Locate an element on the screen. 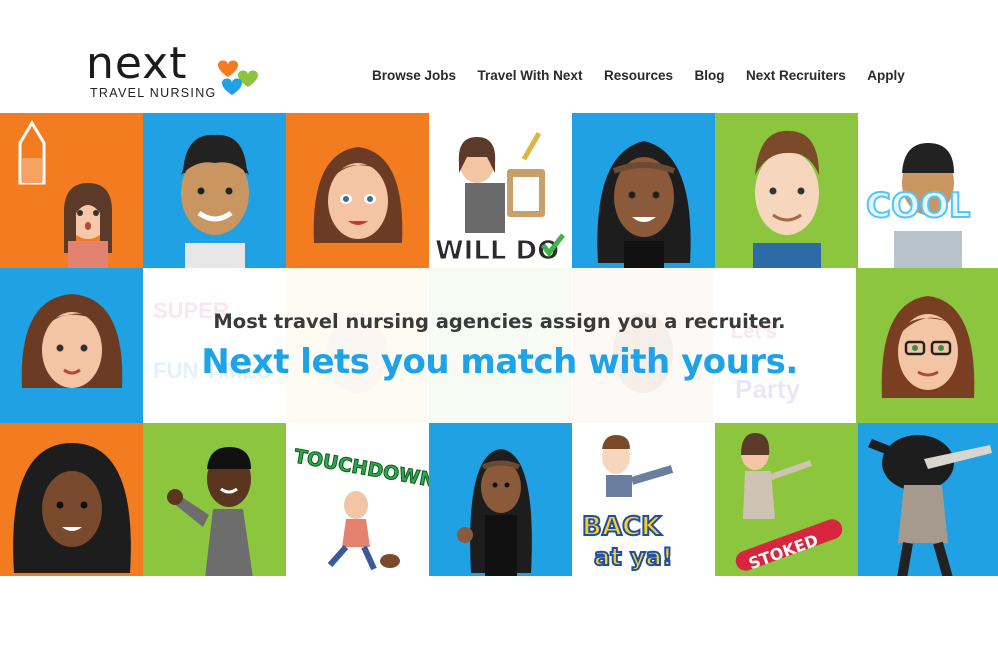  foam-finger-avatar-icon is located at coordinates (65, 194).